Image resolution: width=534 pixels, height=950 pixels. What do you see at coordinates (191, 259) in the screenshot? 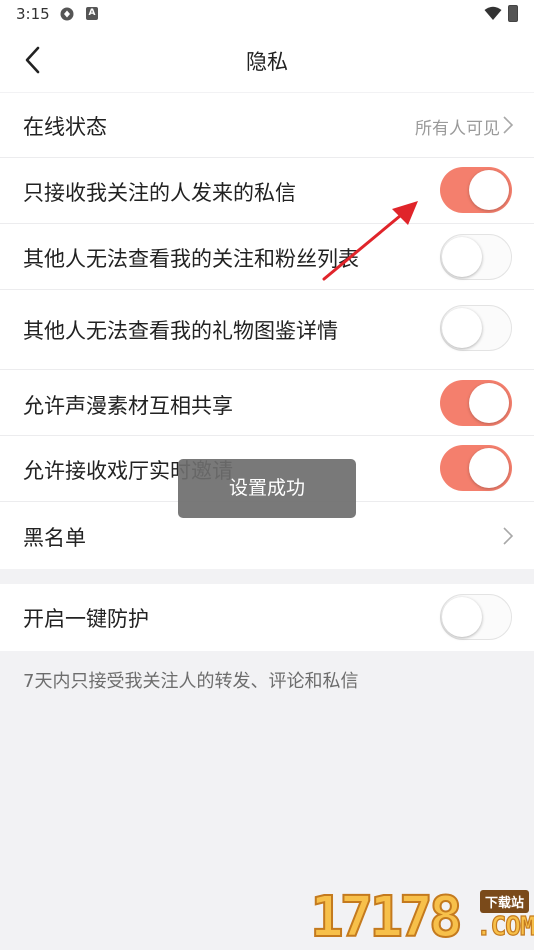
I see `hide-follow-lists-label: 其他人无法查看我的关注和粉丝列表` at bounding box center [191, 259].